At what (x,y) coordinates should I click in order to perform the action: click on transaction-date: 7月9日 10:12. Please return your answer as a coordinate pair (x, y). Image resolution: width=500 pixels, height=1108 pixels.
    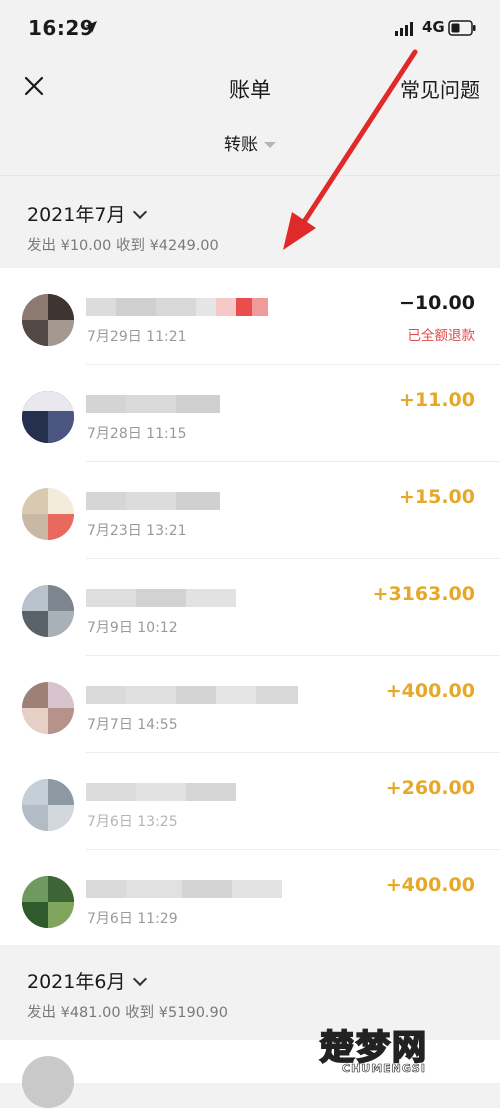
    Looking at the image, I should click on (132, 628).